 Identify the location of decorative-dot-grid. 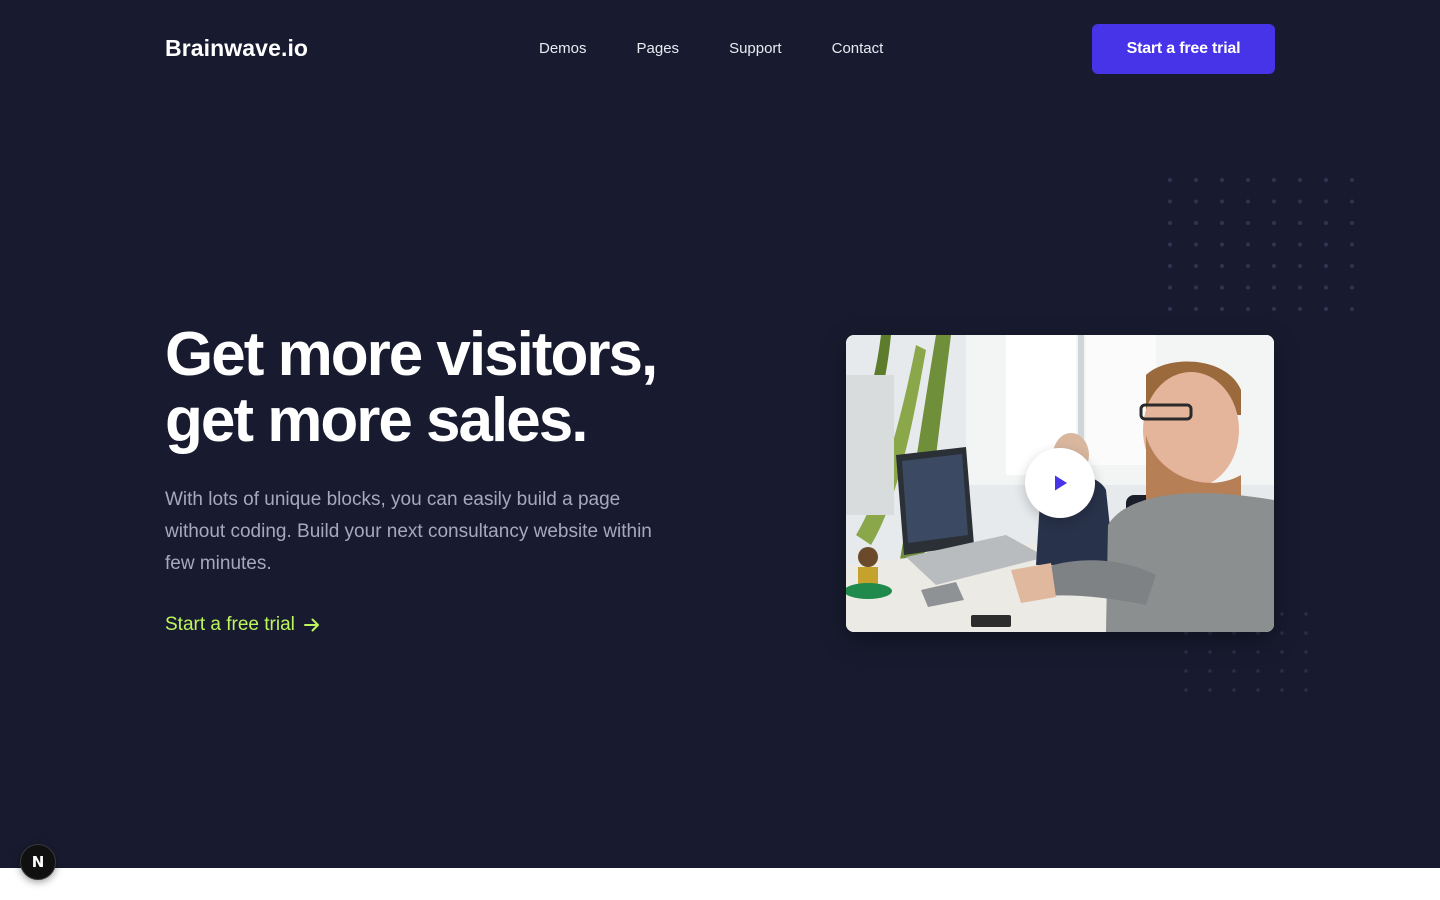
(1261, 244).